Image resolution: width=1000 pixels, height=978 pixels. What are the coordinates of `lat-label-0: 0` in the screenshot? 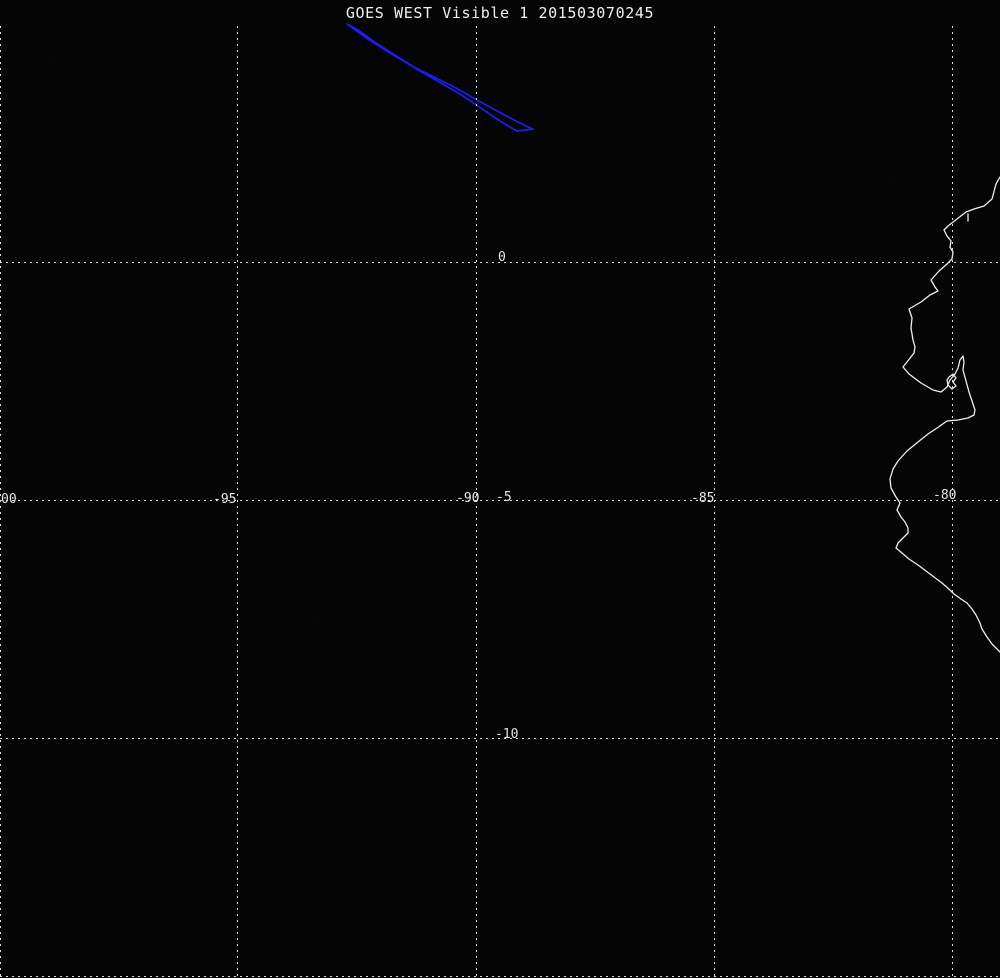 It's located at (502, 257).